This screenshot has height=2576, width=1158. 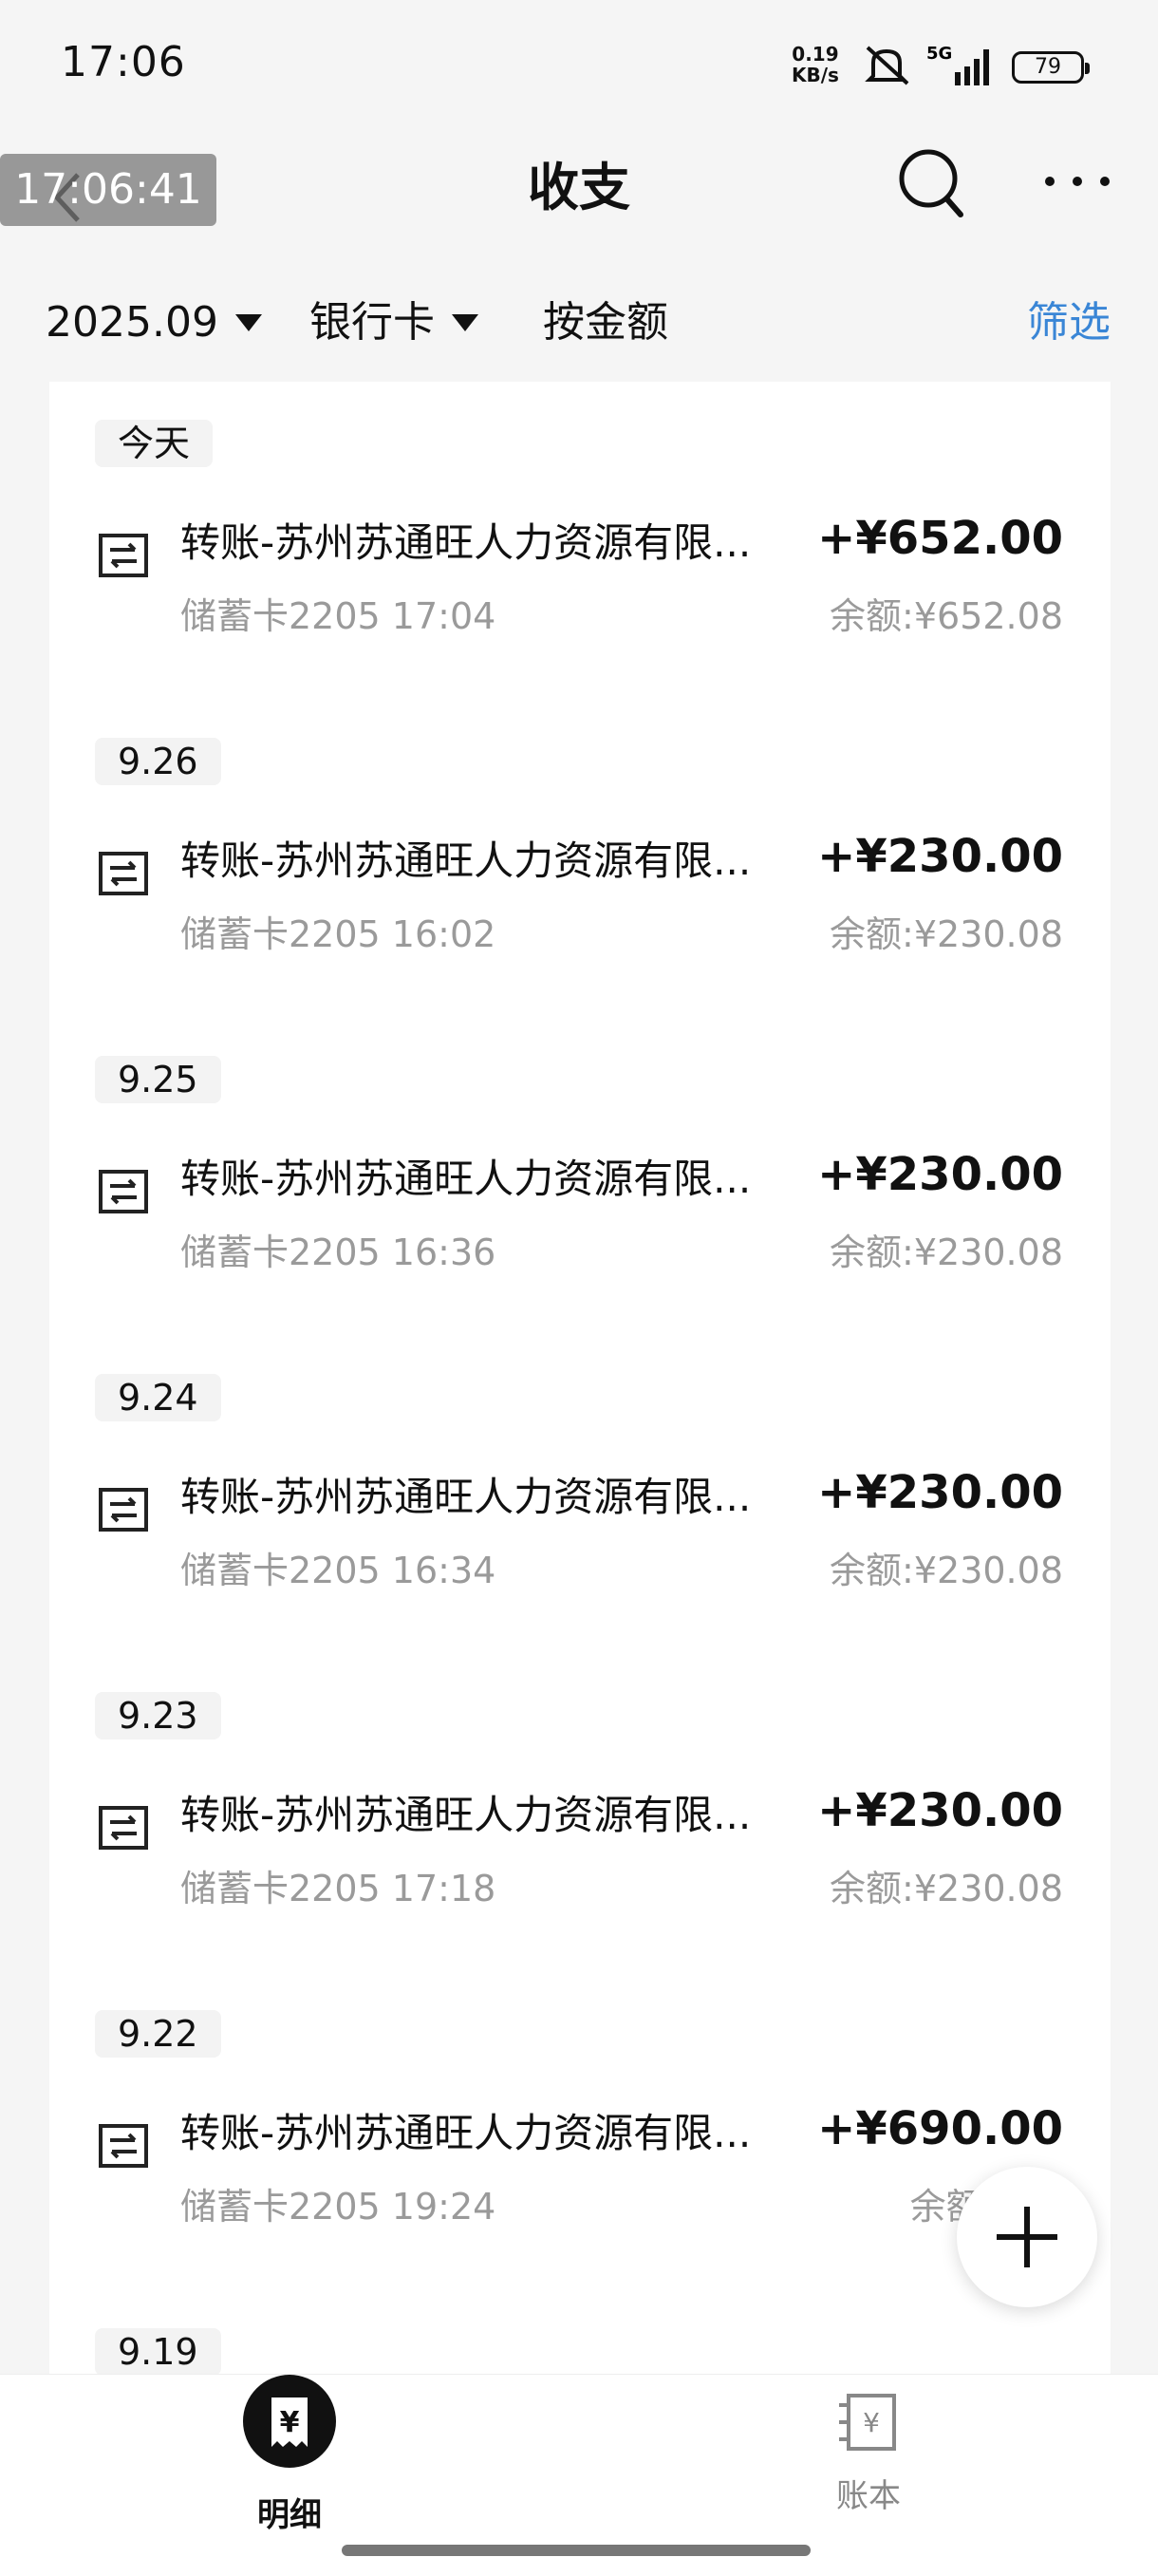 I want to click on transaction-account-time: 储蓄卡2205 17:04, so click(x=338, y=616).